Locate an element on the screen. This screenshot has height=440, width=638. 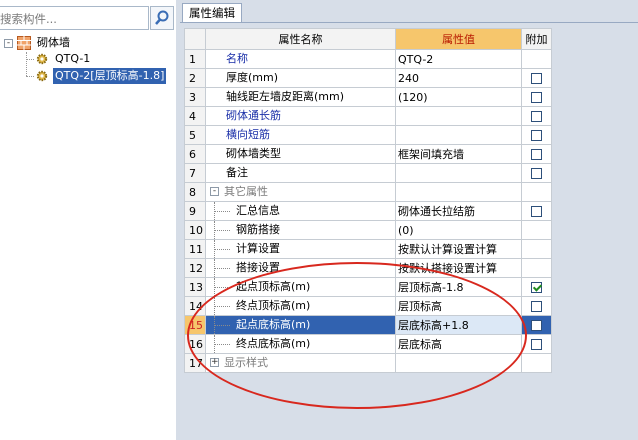
table-row: 8- 其它属性 is located at coordinates (368, 192).